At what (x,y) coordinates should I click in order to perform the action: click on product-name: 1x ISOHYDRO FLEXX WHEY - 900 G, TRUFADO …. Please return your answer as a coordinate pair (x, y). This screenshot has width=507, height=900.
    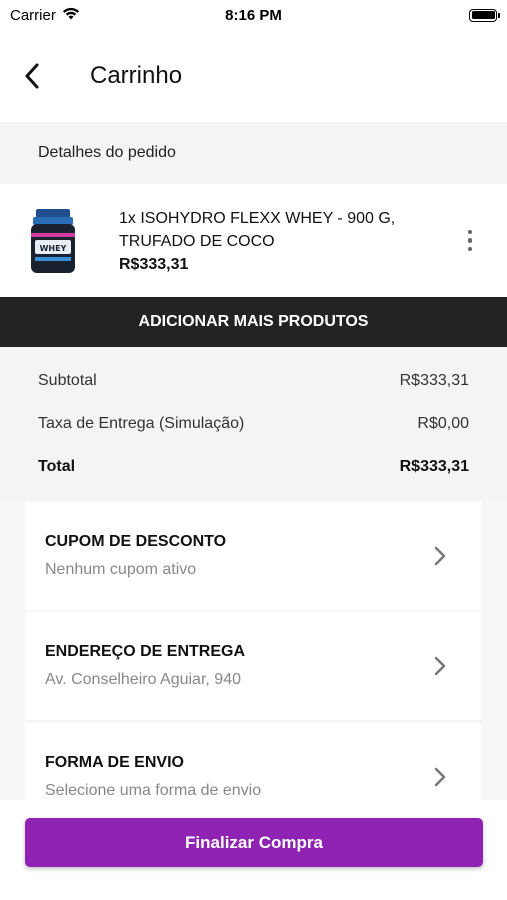
    Looking at the image, I should click on (257, 230).